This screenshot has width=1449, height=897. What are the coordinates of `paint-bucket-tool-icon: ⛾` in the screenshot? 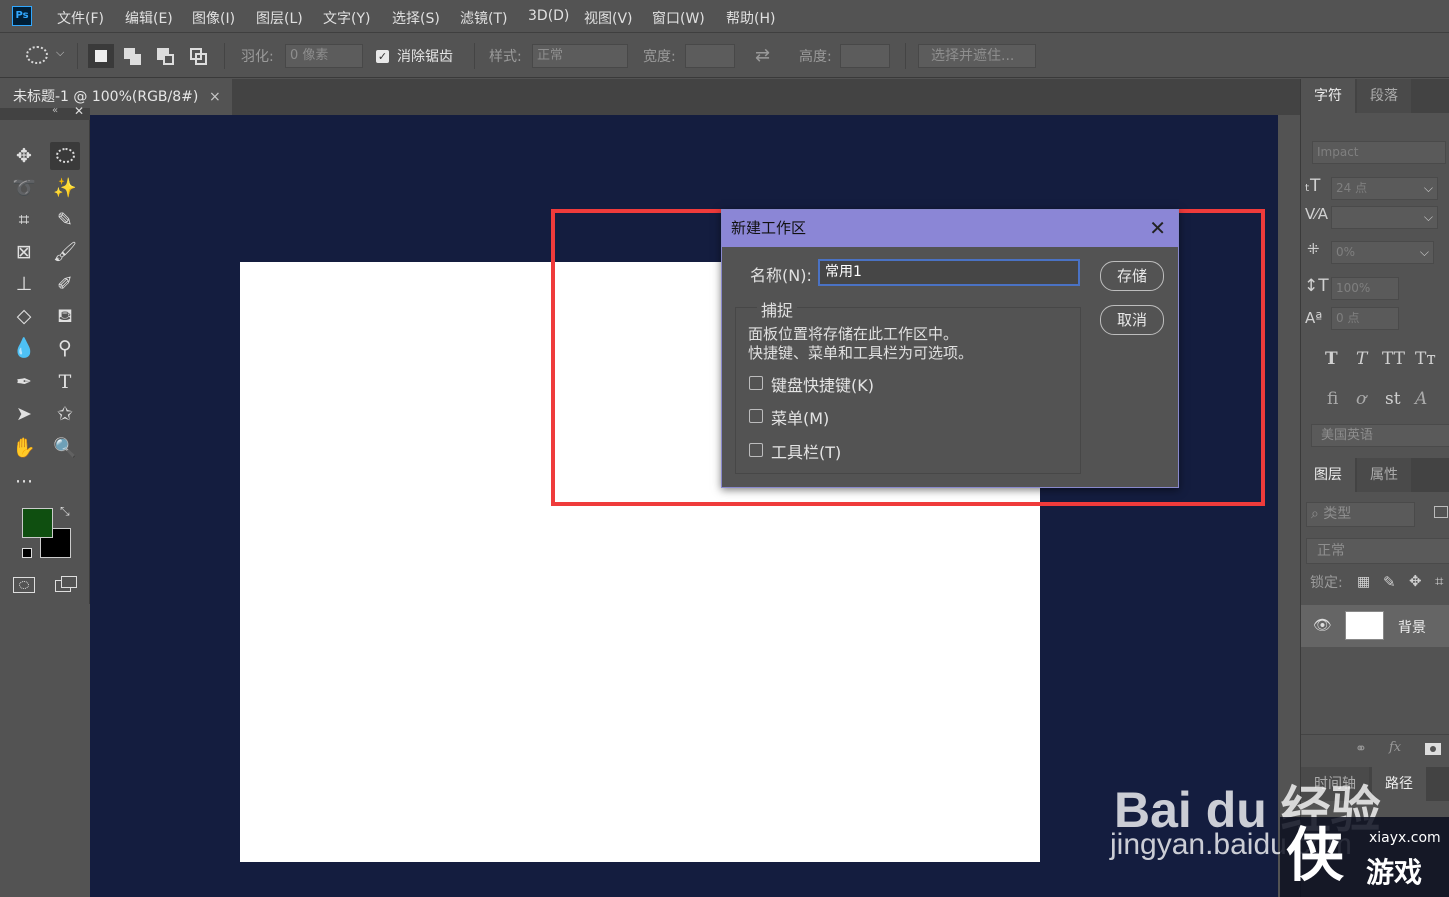 It's located at (65, 316).